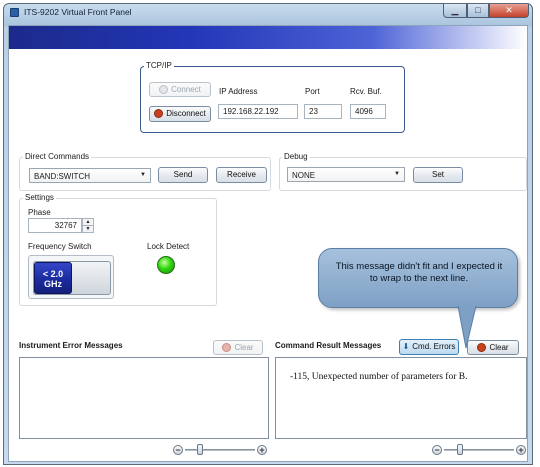 Image resolution: width=540 pixels, height=467 pixels. Describe the element at coordinates (499, 347) in the screenshot. I see `command-clear-label: Clear` at that location.